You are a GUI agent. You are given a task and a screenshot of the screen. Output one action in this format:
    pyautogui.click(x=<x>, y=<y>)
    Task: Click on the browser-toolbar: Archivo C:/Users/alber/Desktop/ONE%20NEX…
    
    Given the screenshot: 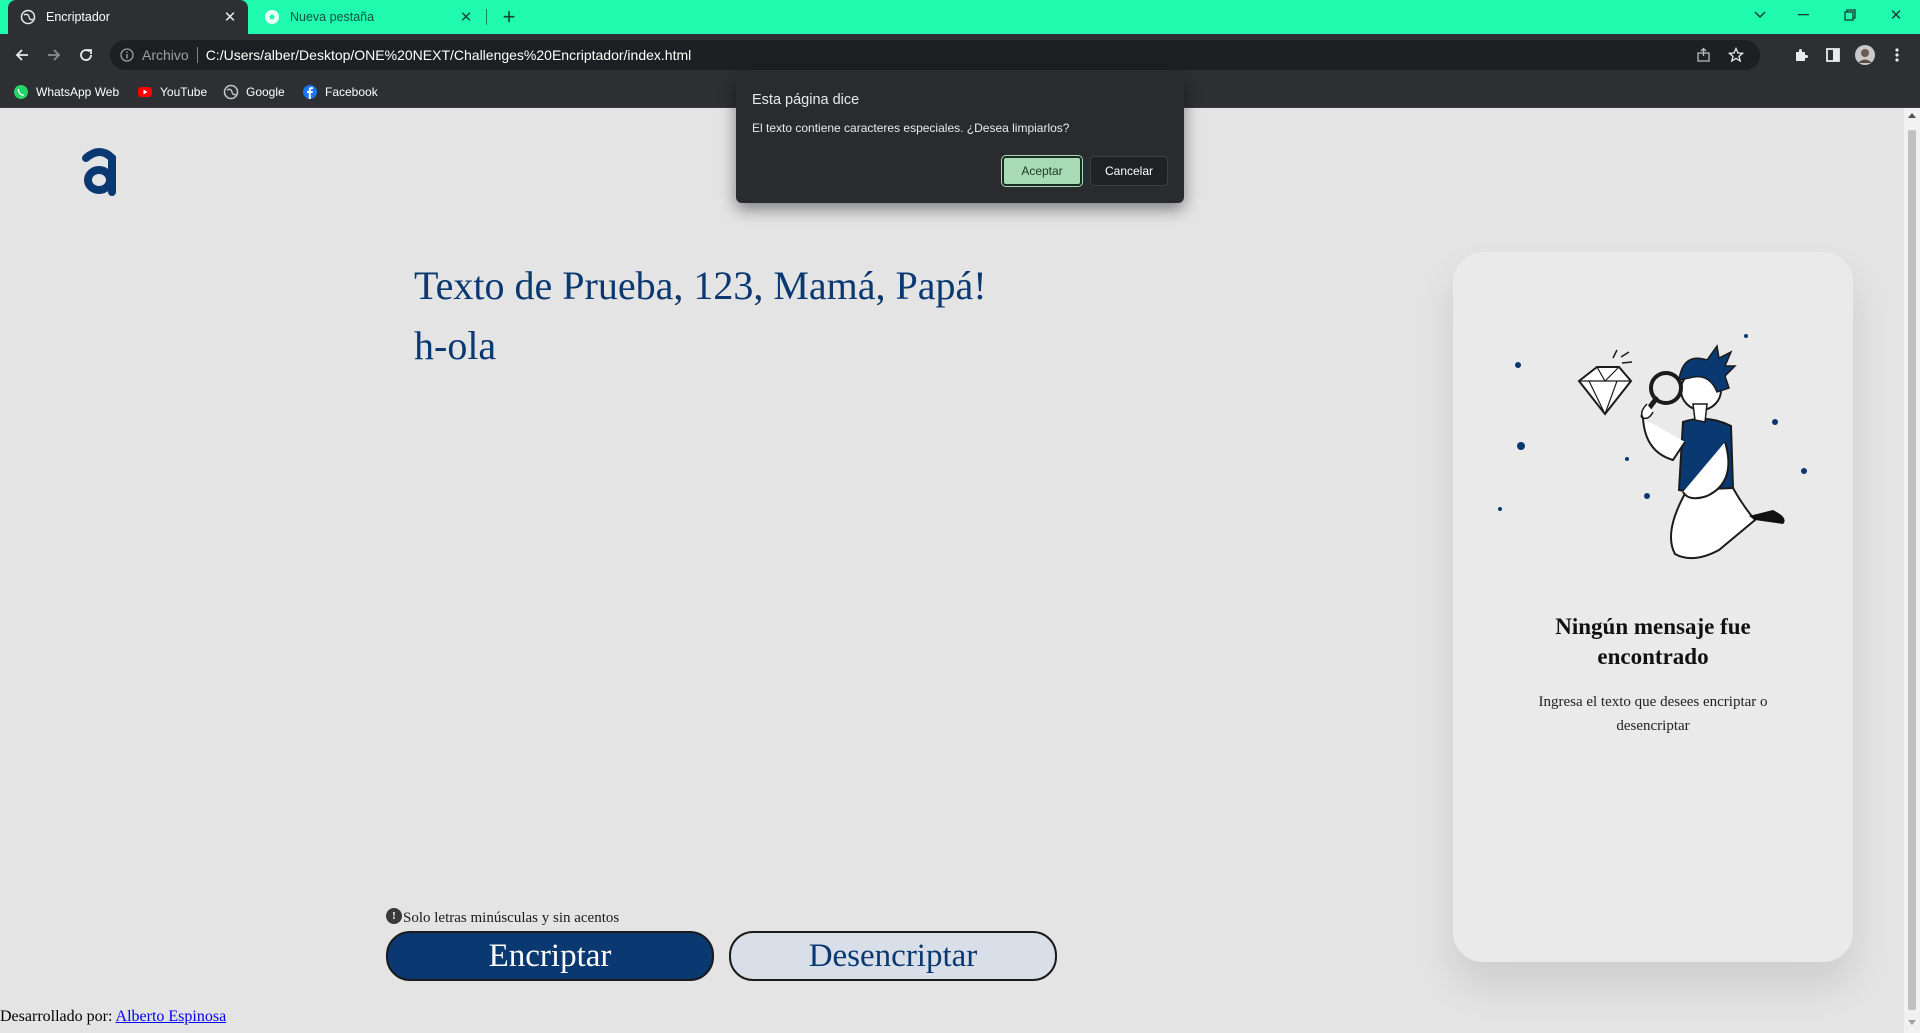 What is the action you would take?
    pyautogui.click(x=960, y=55)
    